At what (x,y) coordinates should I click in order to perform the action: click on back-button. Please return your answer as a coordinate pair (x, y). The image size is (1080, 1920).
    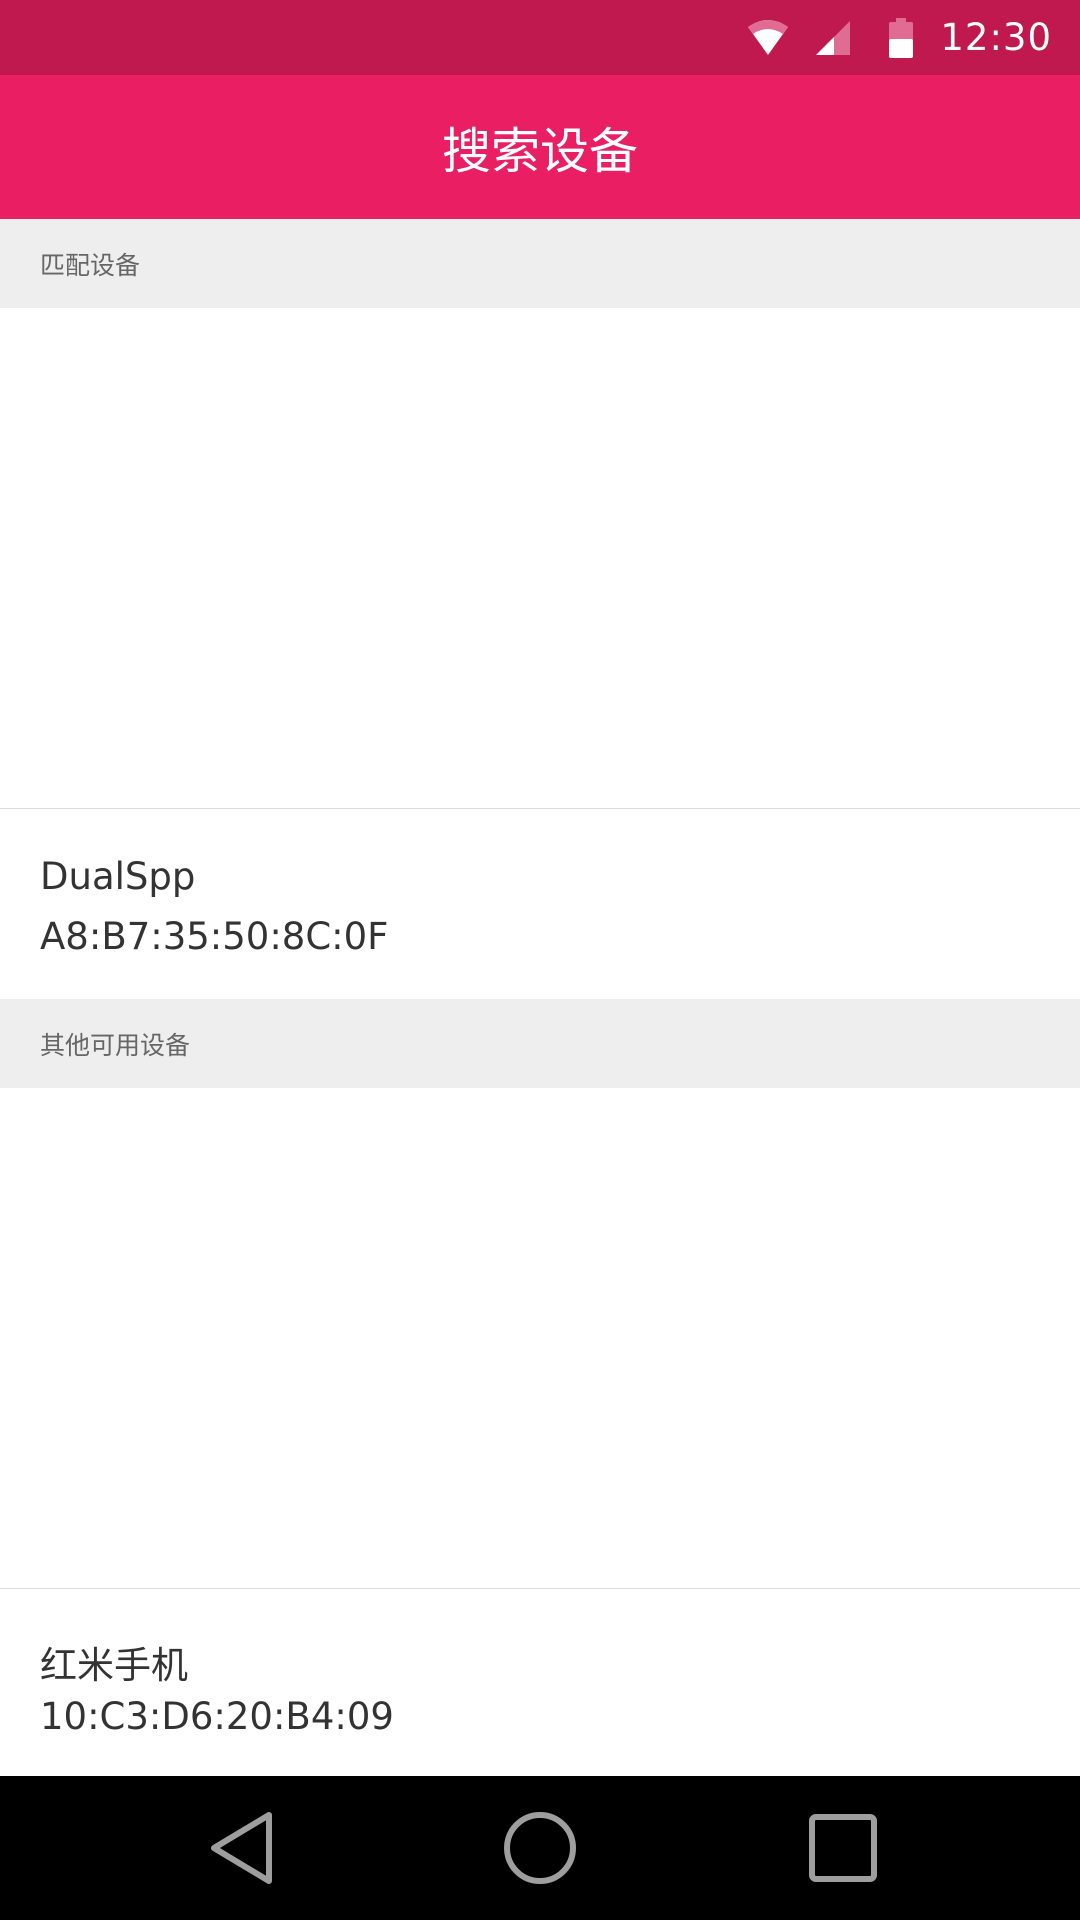
    Looking at the image, I should click on (241, 1848).